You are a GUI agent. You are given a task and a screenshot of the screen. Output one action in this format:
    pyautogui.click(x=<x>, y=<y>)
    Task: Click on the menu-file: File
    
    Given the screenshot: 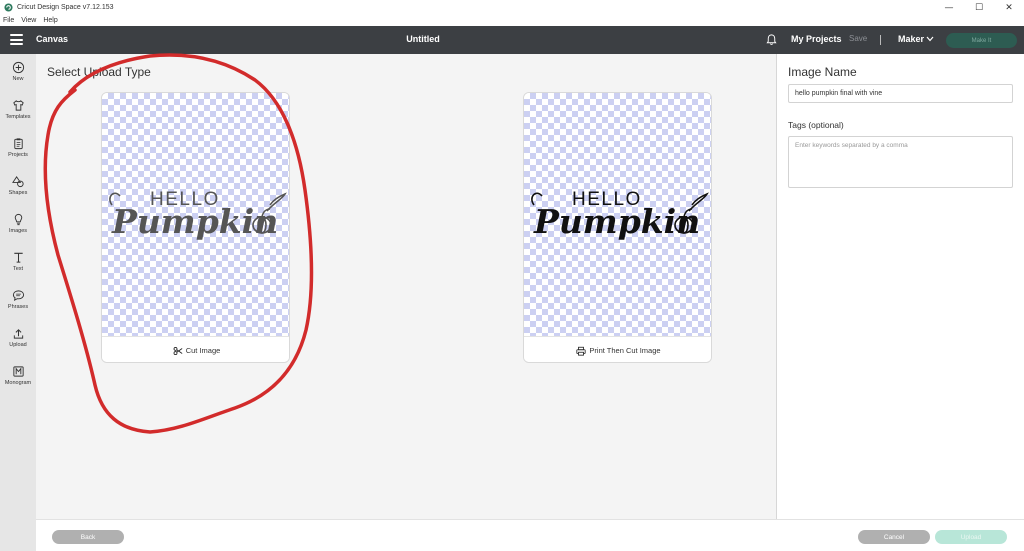 What is the action you would take?
    pyautogui.click(x=8, y=20)
    